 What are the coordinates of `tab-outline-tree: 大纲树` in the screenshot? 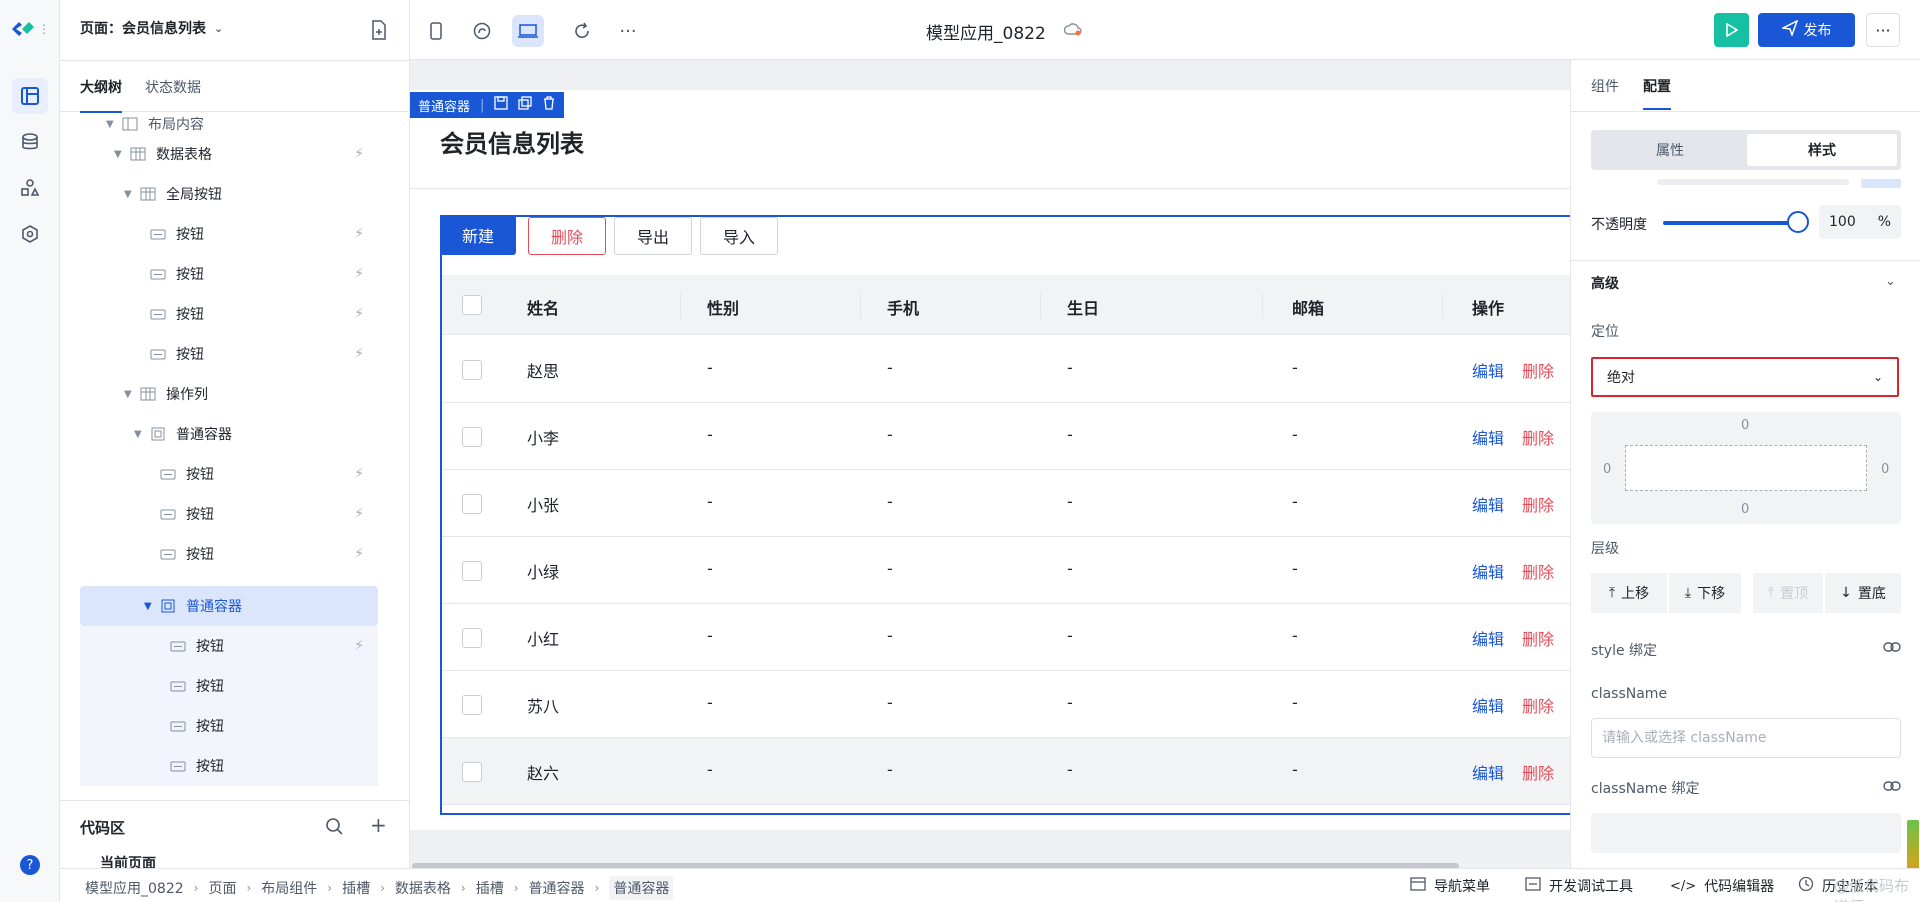 It's located at (101, 95).